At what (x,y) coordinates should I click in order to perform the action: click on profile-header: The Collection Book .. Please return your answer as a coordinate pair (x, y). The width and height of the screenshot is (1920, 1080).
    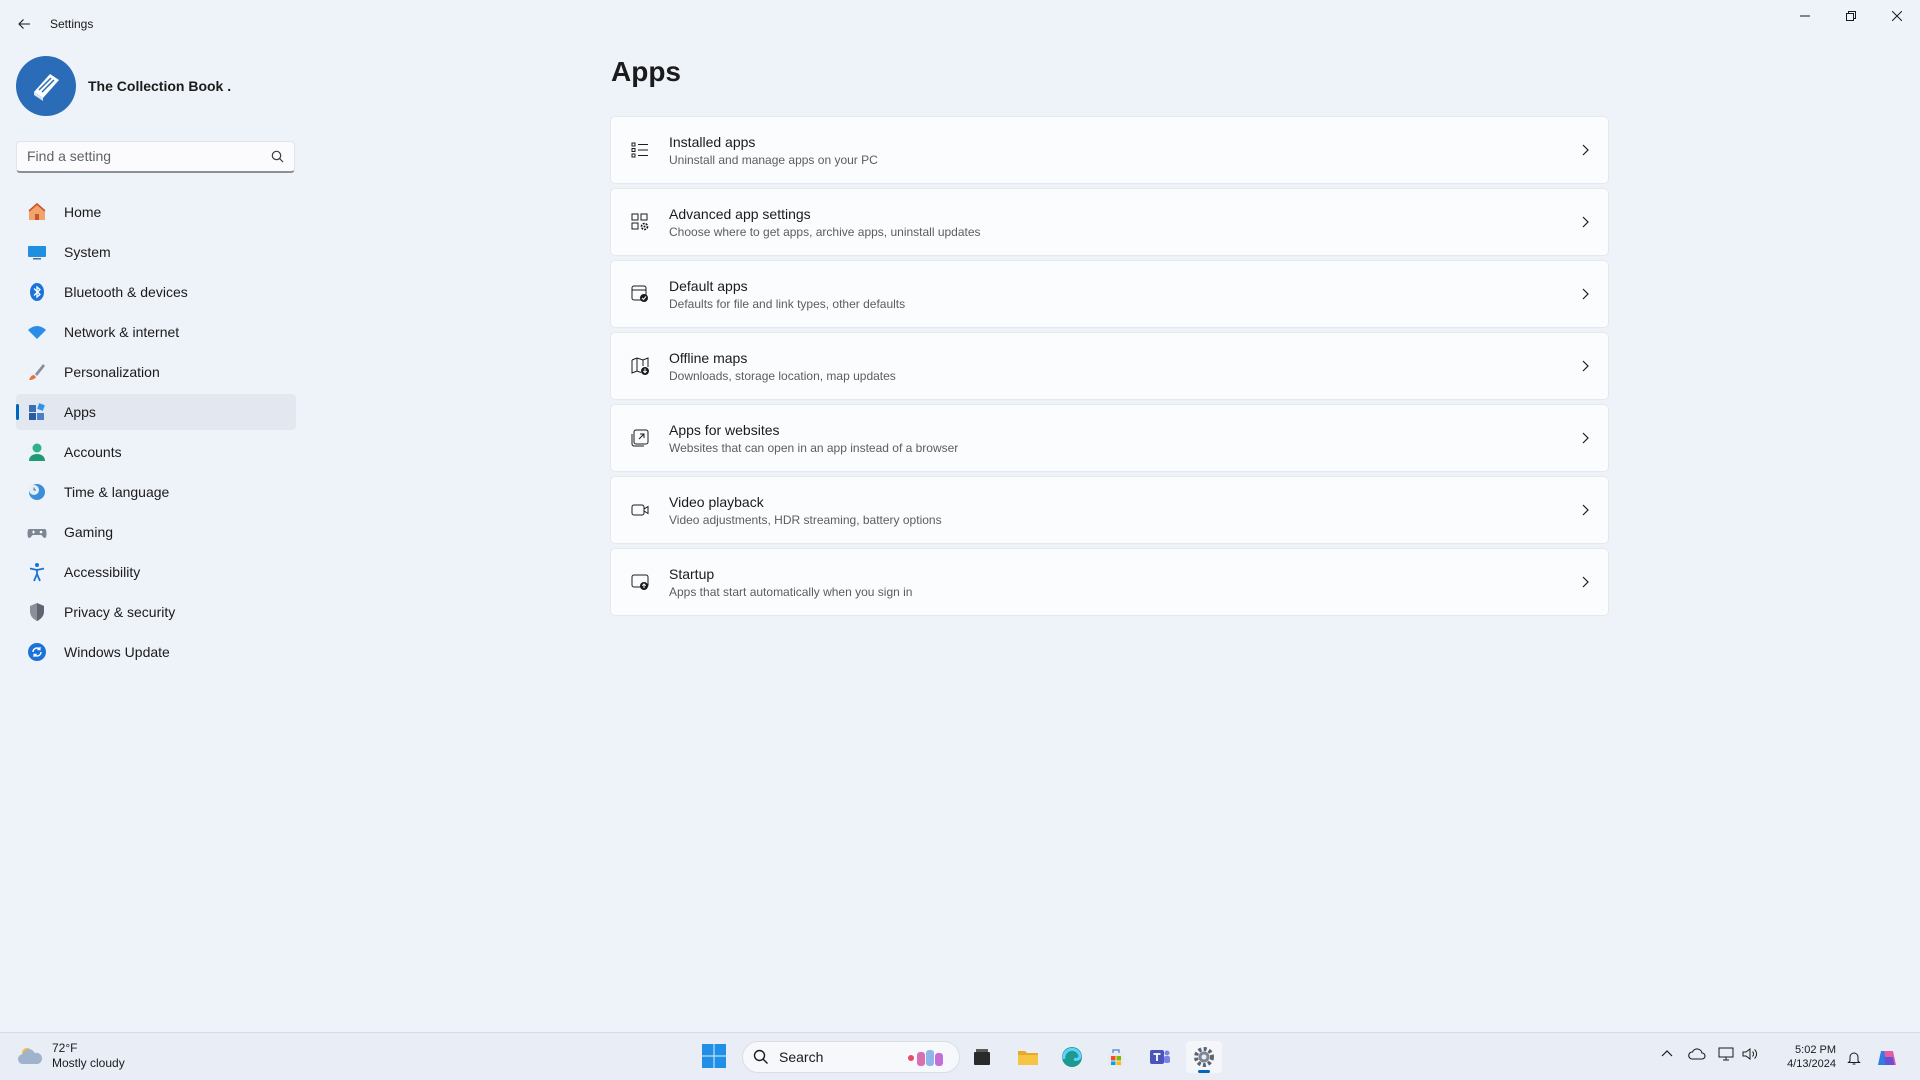
    Looking at the image, I should click on (123, 86).